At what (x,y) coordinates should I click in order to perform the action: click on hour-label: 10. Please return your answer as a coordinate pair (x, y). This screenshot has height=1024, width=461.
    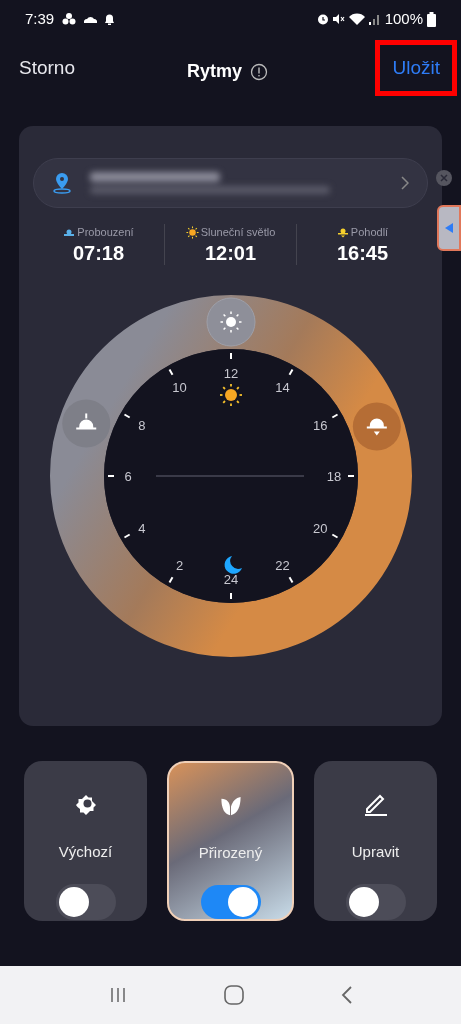
    Looking at the image, I should click on (179, 387).